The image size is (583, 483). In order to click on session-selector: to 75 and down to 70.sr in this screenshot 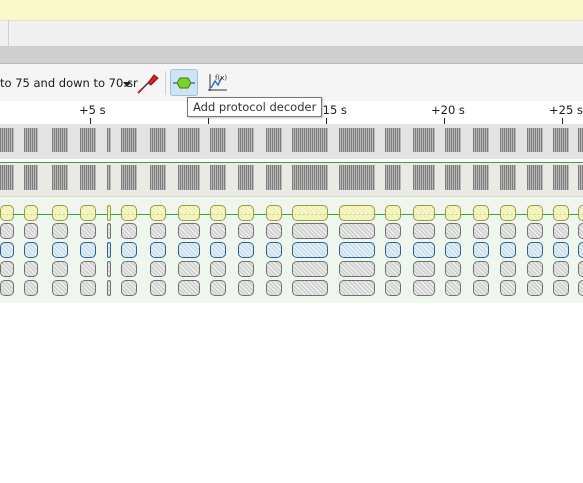, I will do `click(69, 83)`.